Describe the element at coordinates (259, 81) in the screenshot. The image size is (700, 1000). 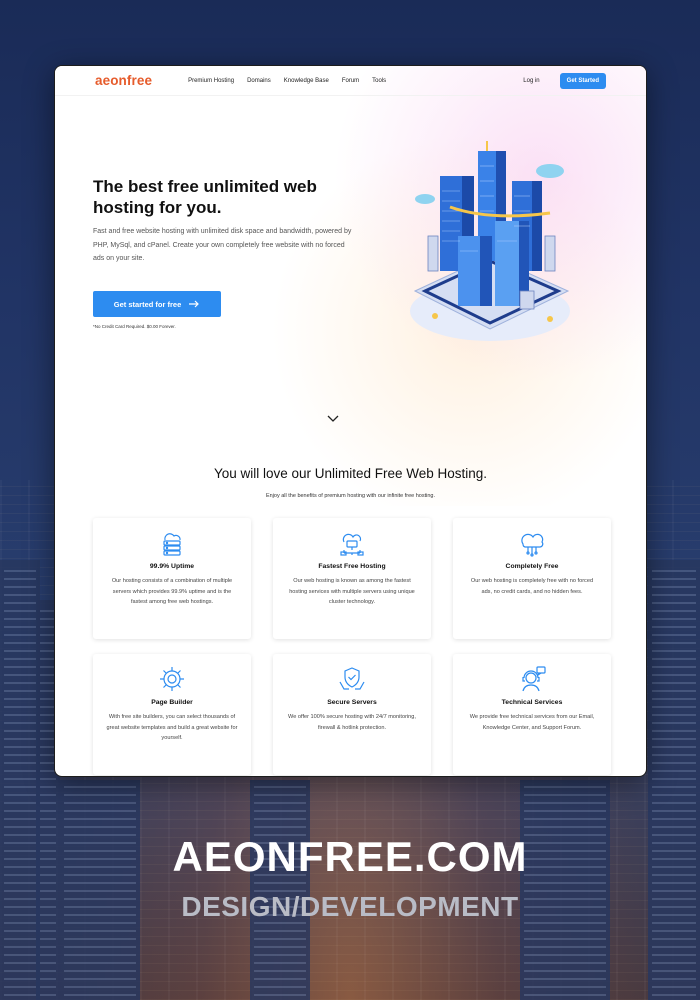
I see `nav-link-domains: Domains` at that location.